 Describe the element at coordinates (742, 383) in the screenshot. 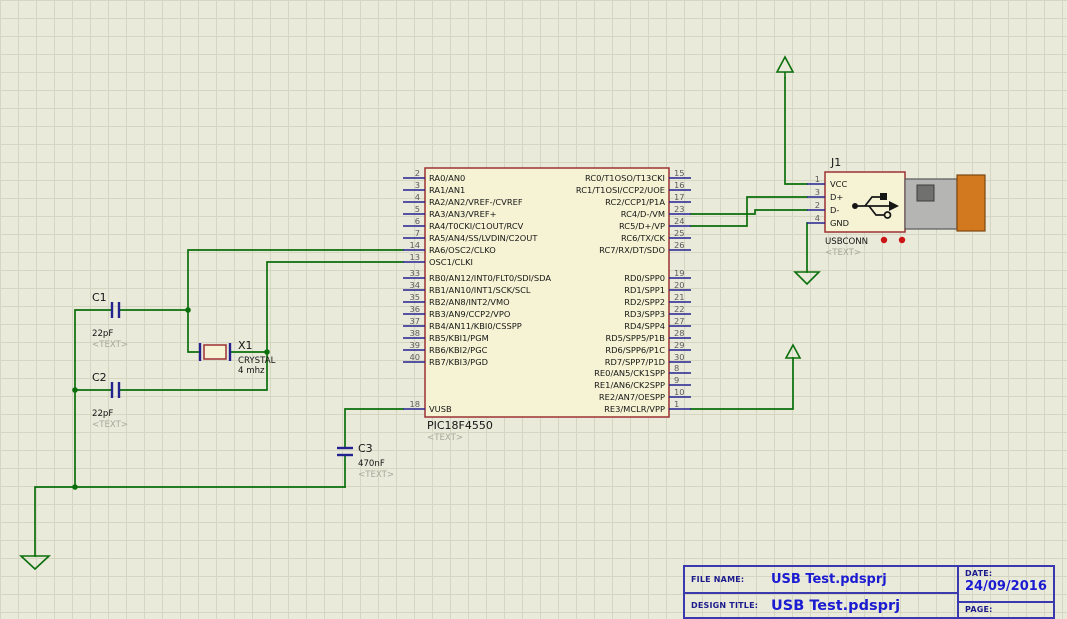

I see `wire-mclr` at that location.